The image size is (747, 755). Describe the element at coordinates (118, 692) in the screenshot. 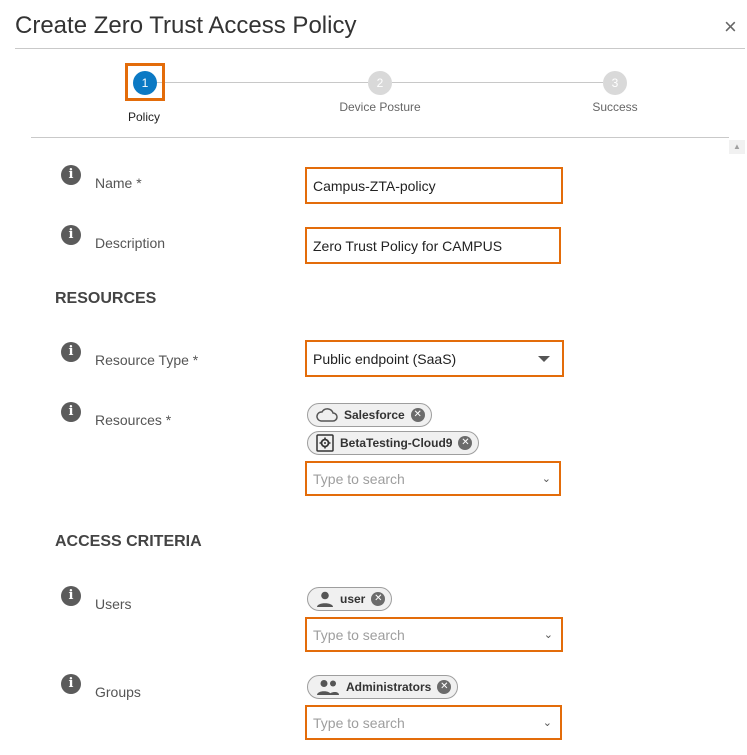

I see `groups-label: Groups` at that location.